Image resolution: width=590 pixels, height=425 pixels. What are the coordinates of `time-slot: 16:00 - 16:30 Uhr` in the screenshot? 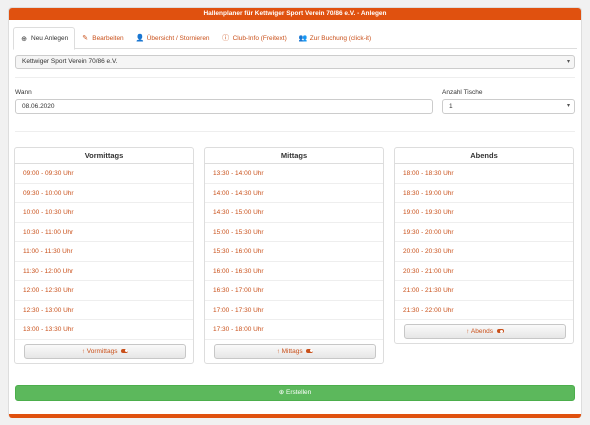 It's located at (294, 271).